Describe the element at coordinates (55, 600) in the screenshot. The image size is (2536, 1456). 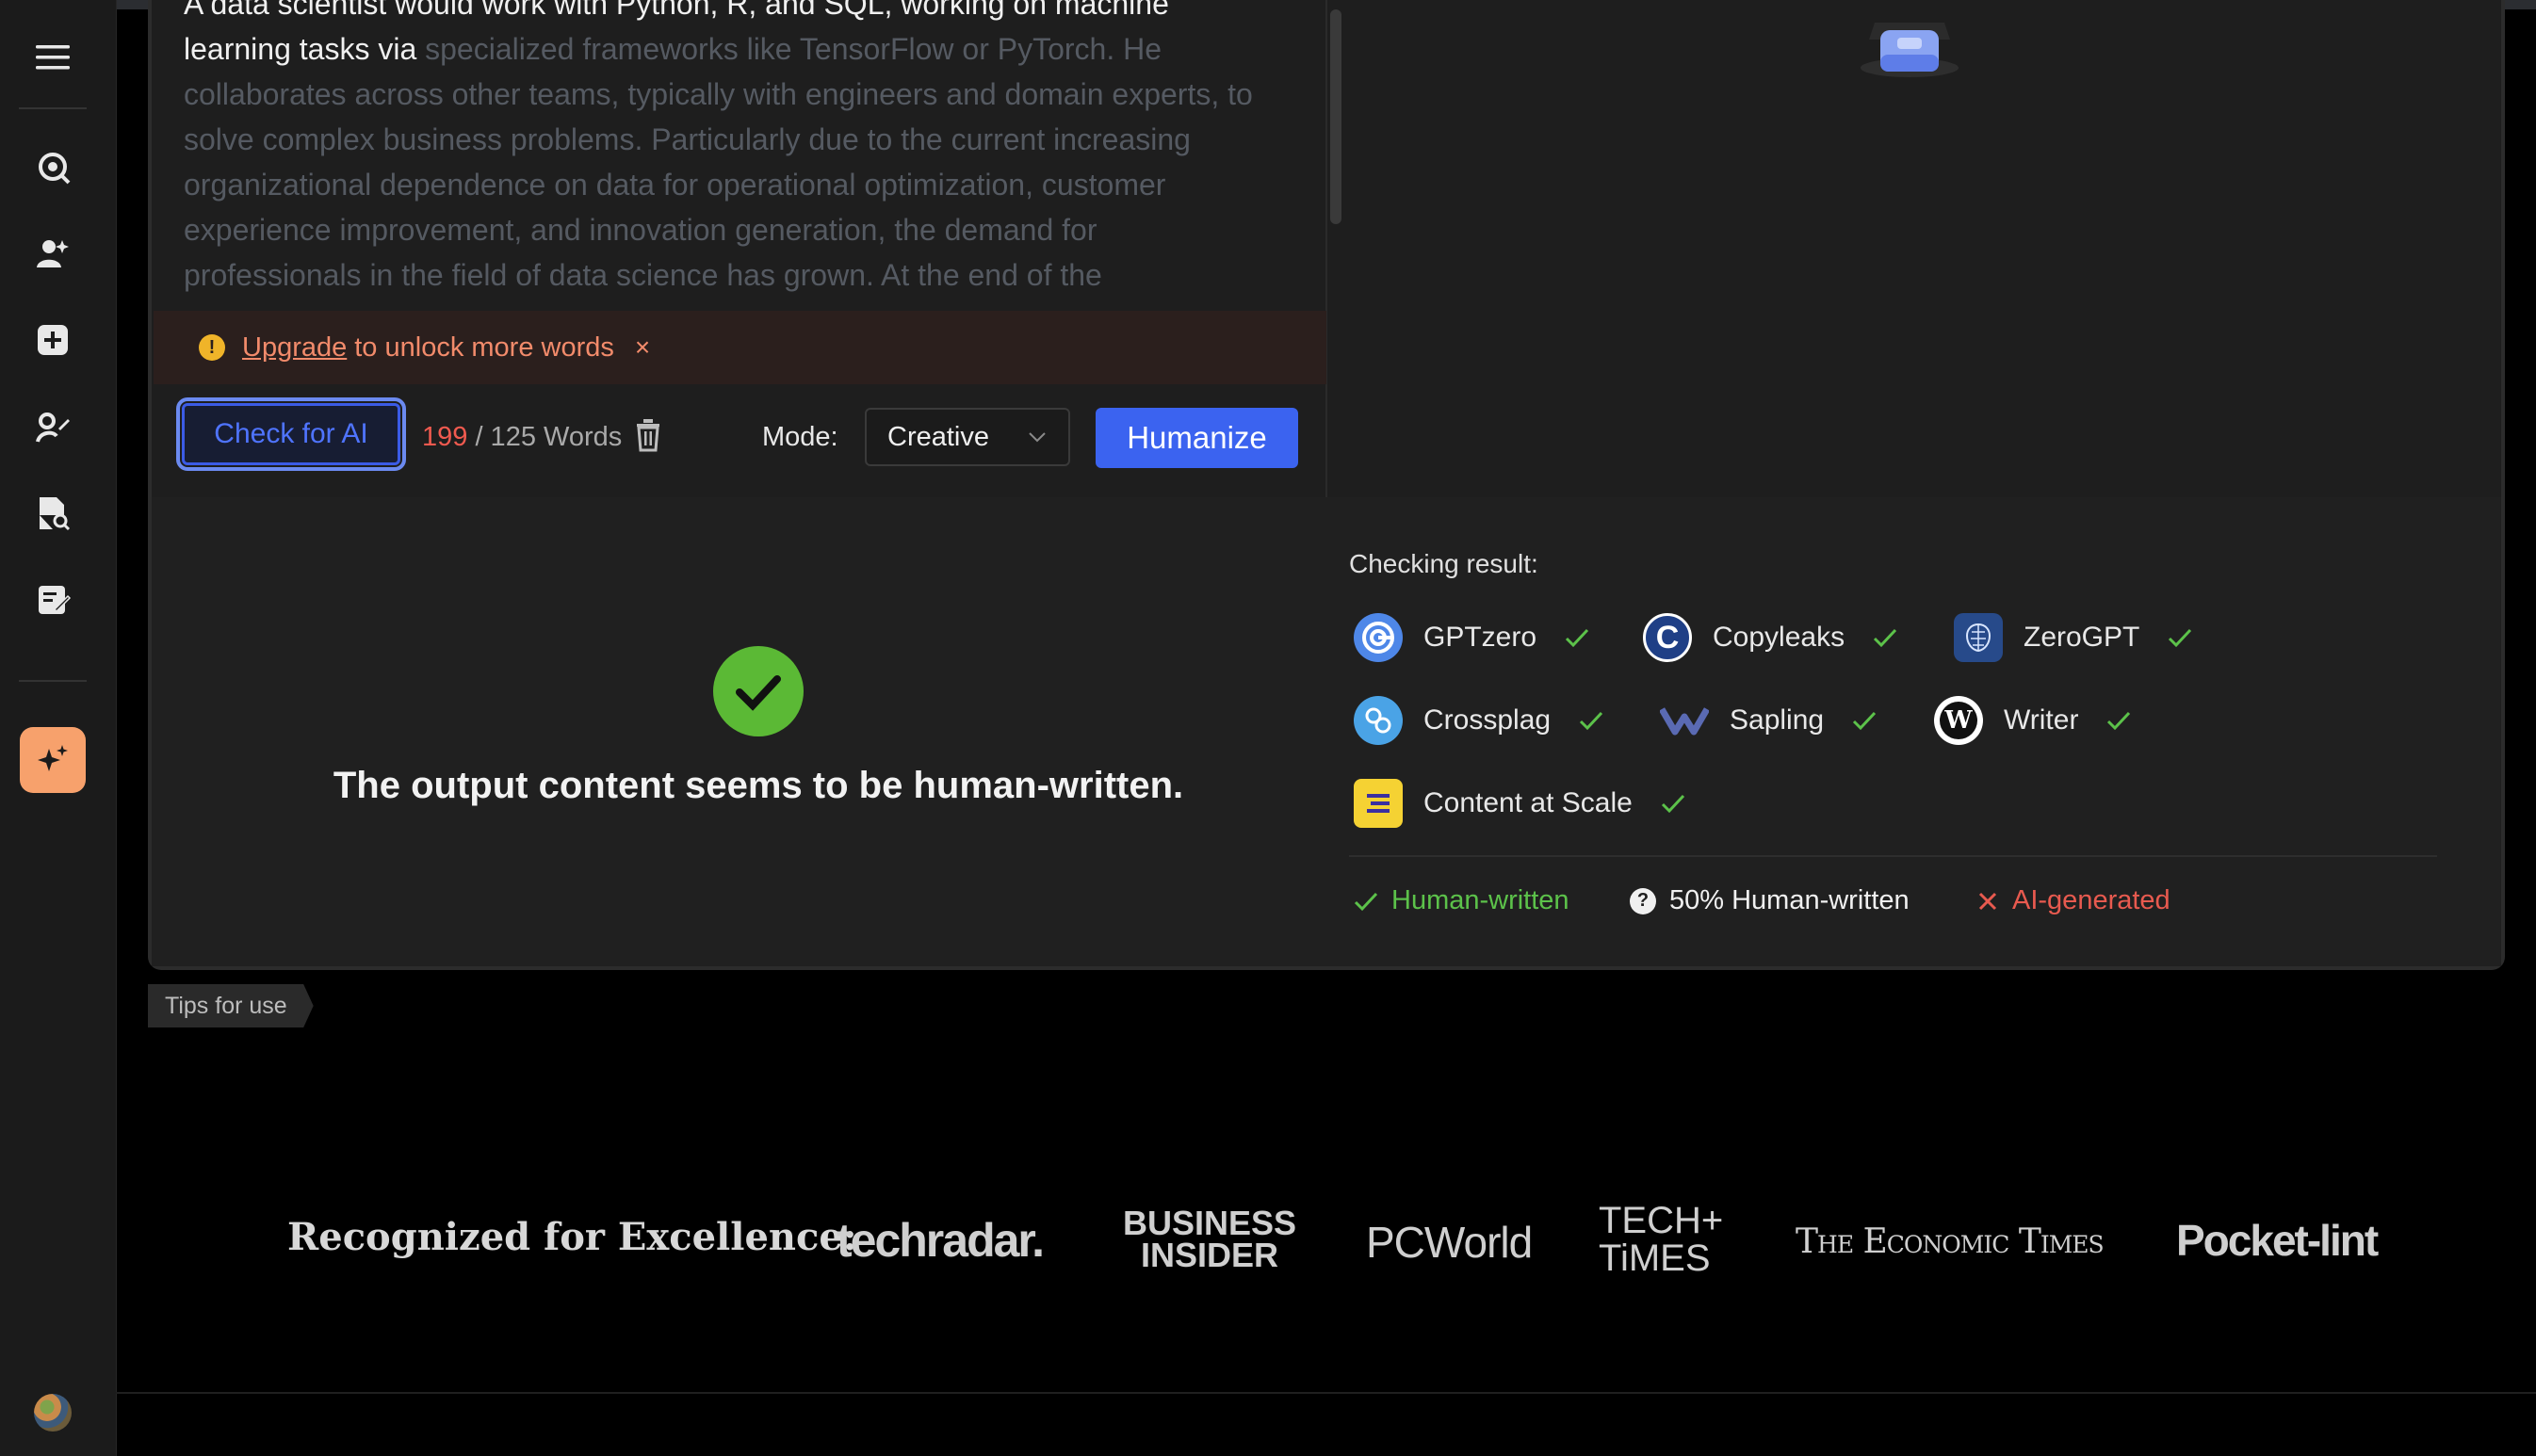
I see `grammar-check-icon` at that location.